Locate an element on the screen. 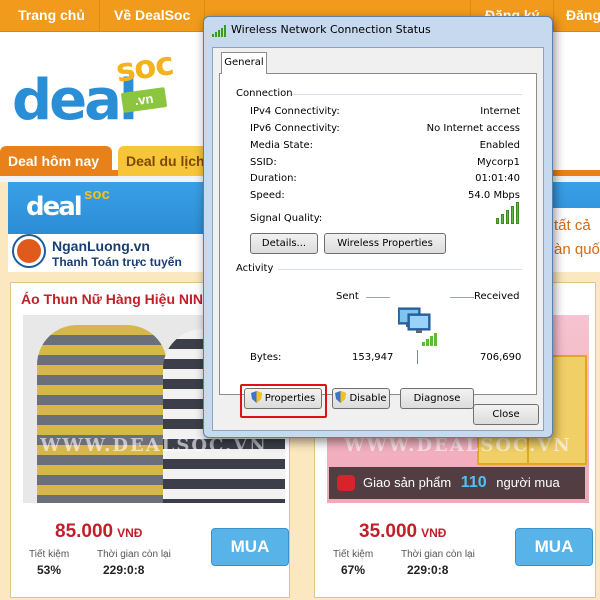 The height and width of the screenshot is (600, 600). row-media-state: Media State: Enabled is located at coordinates (385, 147).